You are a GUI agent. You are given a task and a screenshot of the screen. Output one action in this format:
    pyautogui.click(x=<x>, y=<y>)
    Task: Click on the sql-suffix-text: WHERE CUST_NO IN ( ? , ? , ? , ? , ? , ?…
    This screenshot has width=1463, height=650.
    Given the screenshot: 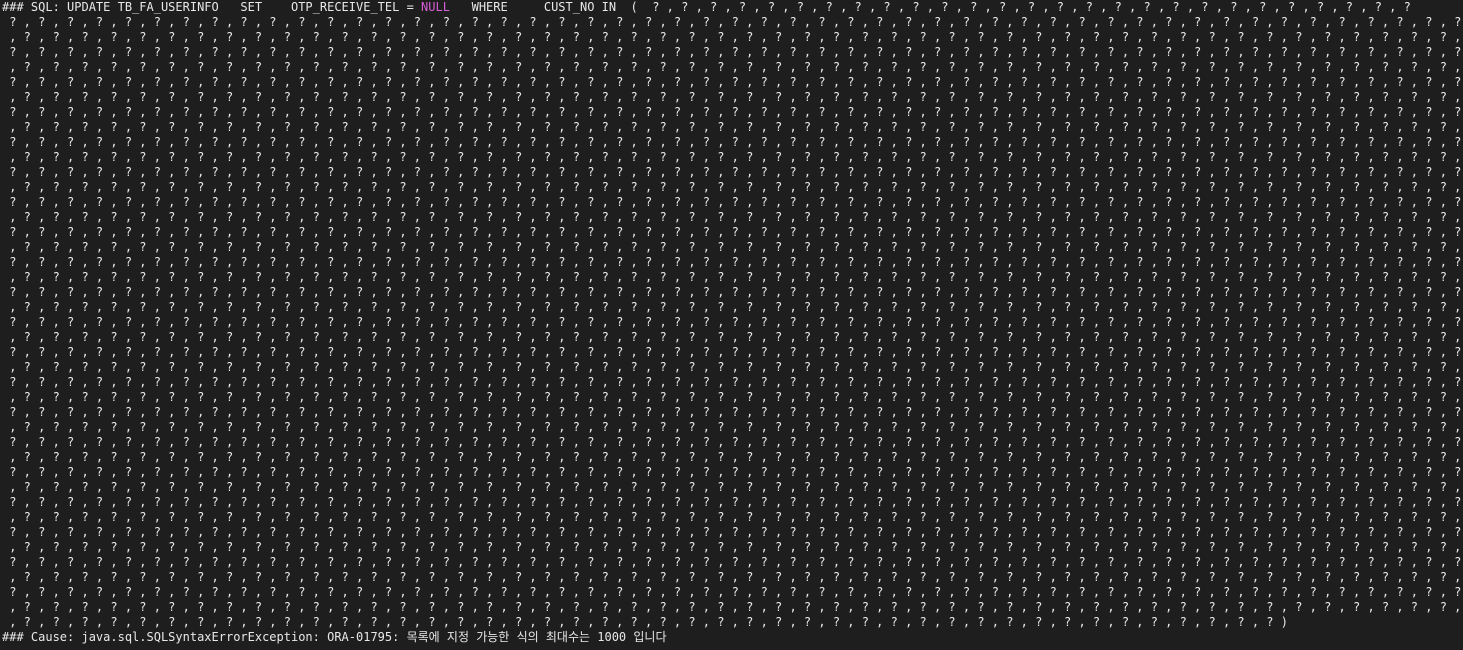 What is the action you would take?
    pyautogui.click(x=930, y=7)
    